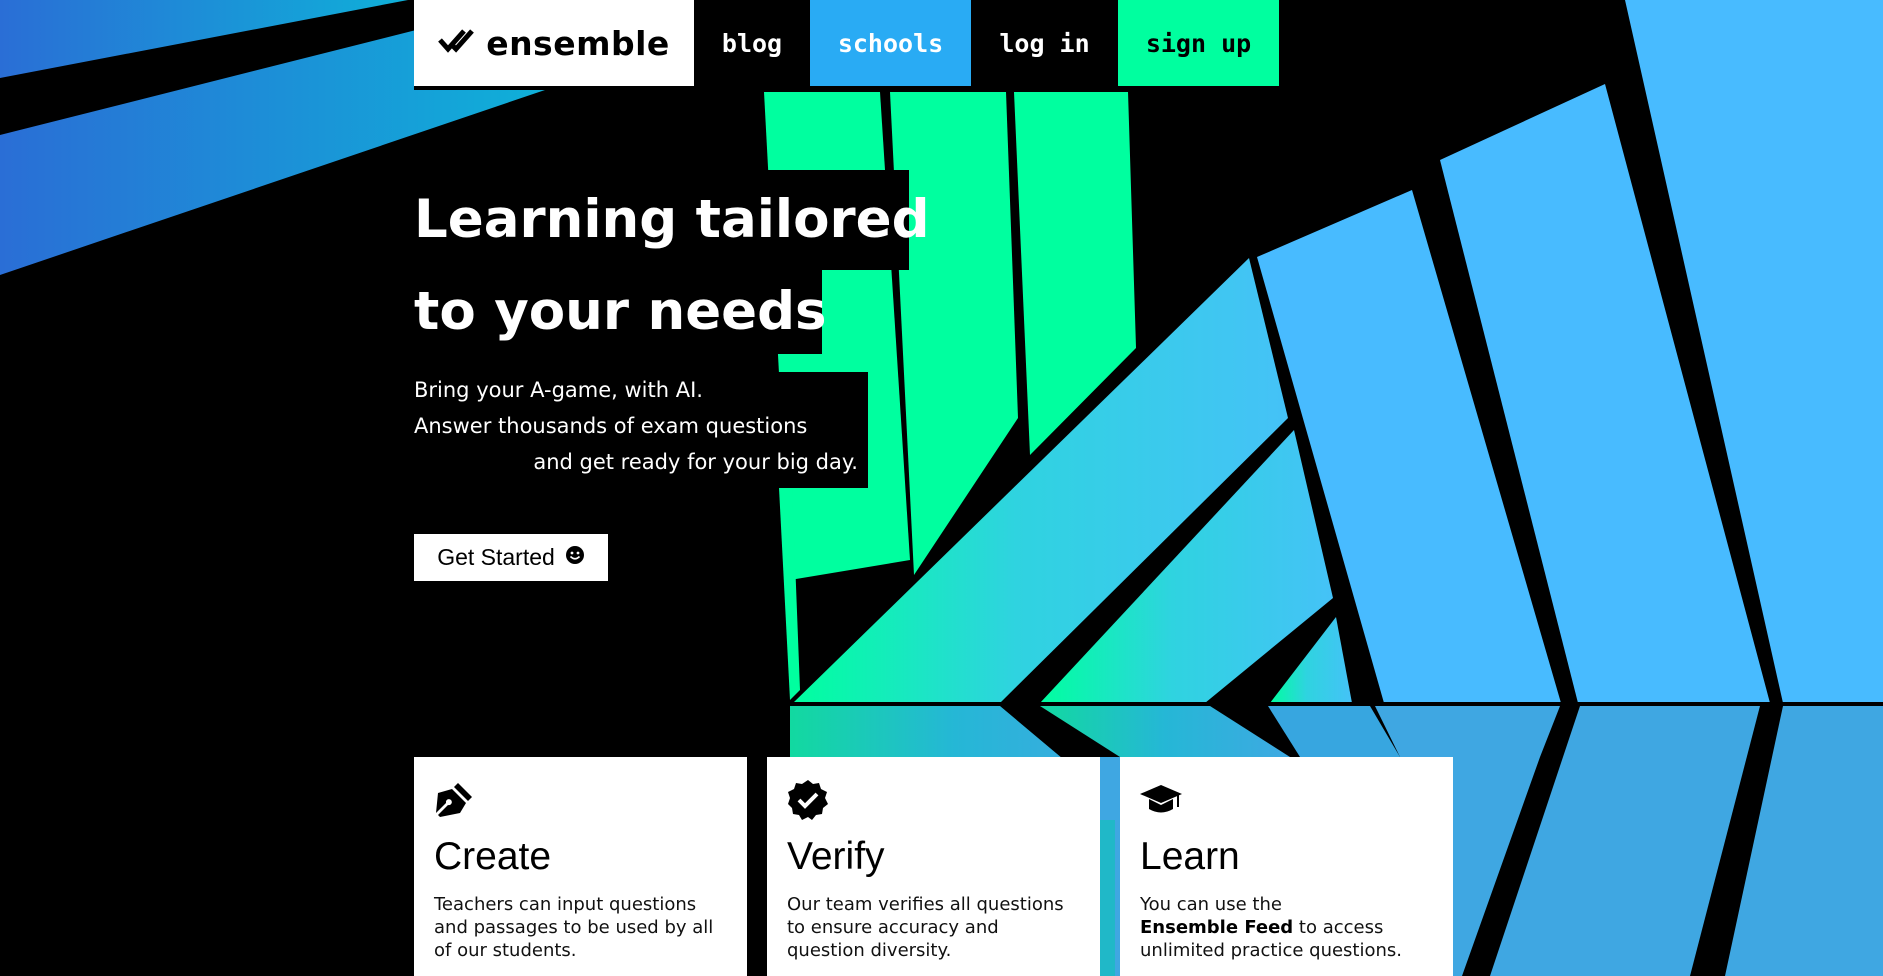 The image size is (1883, 976). I want to click on hero-title-line-2: to your needs, so click(620, 312).